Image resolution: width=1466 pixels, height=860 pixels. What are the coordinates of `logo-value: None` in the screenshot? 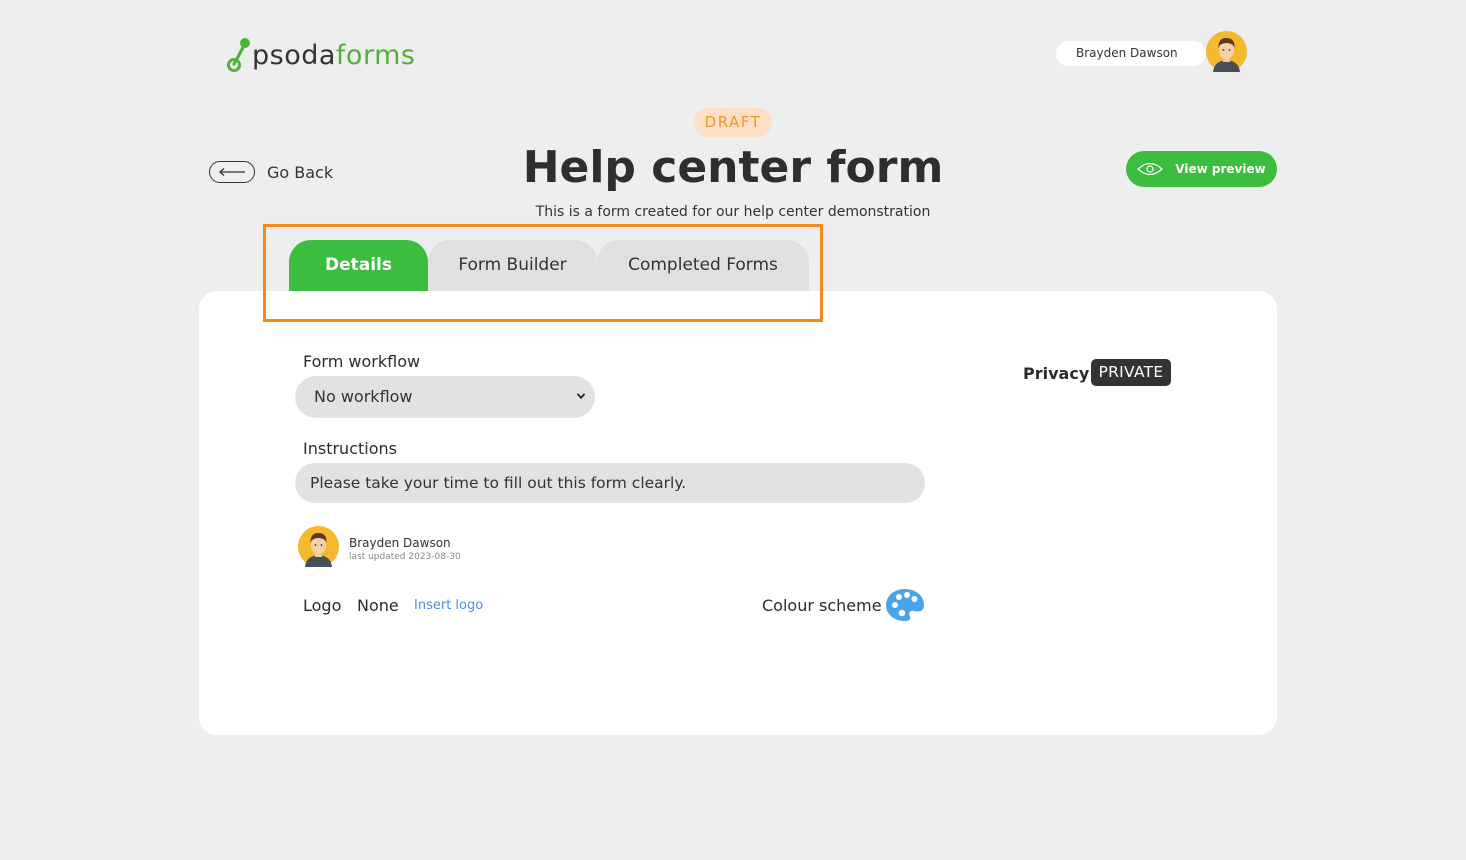 It's located at (378, 605).